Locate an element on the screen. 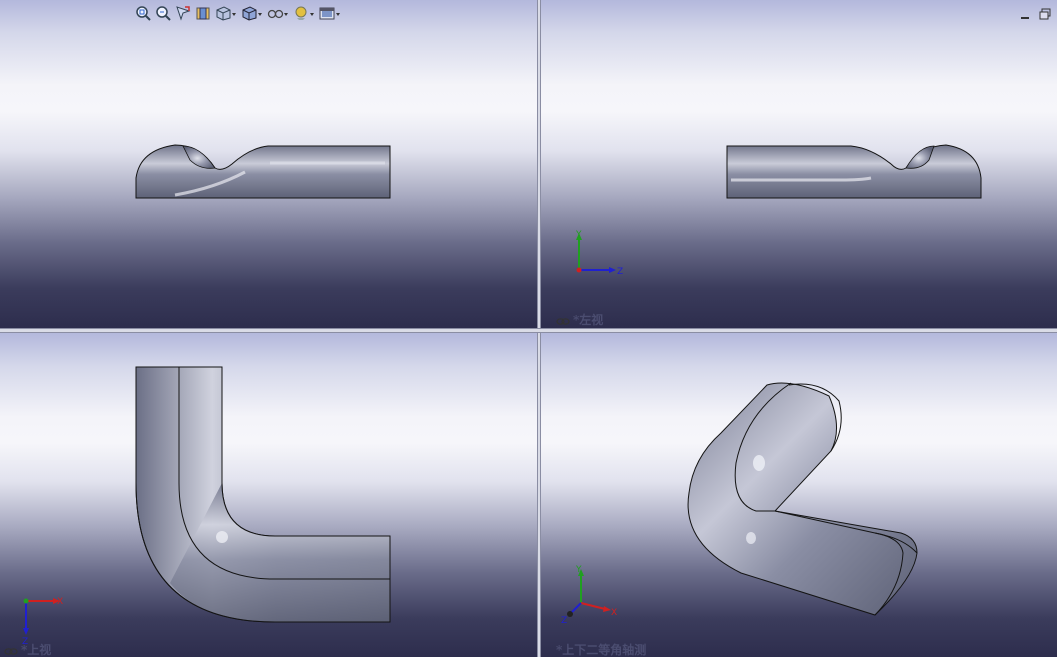 This screenshot has height=657, width=1057. view-name-left: *左视 is located at coordinates (579, 319).